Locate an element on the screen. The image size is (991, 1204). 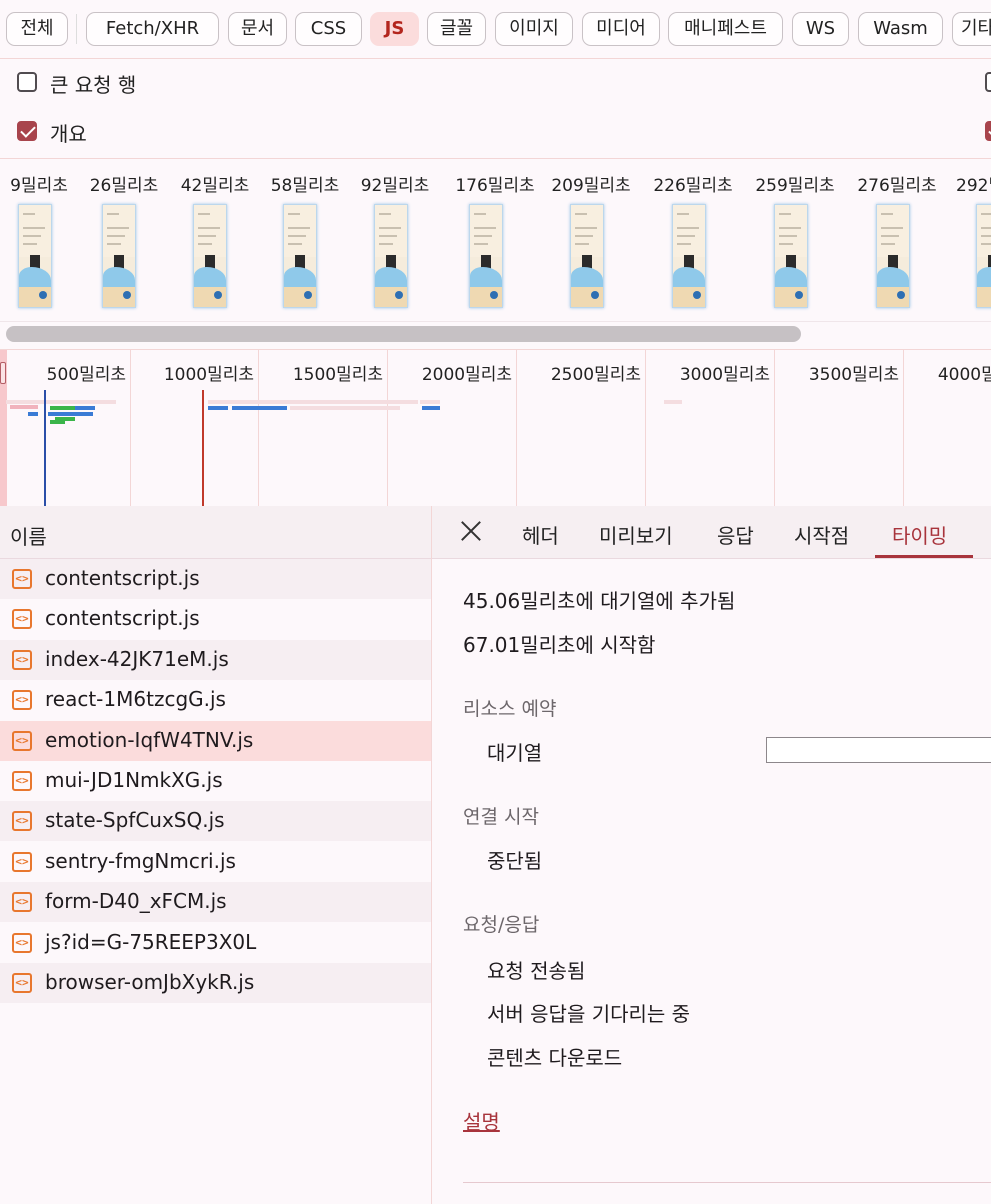
filmstrip-frame: 9밀리초 is located at coordinates (42, 239).